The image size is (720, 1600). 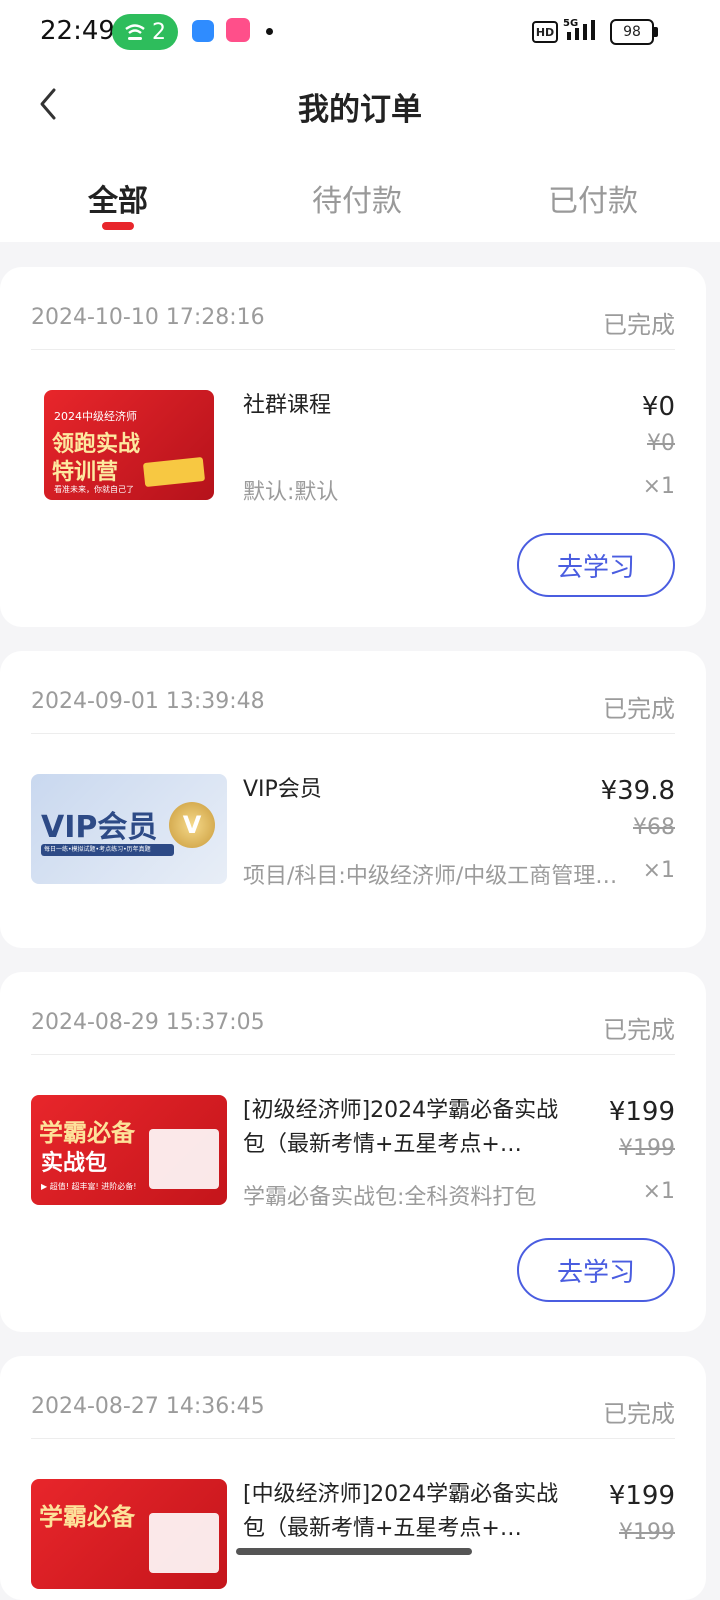 I want to click on battery-icon: 98, so click(x=634, y=32).